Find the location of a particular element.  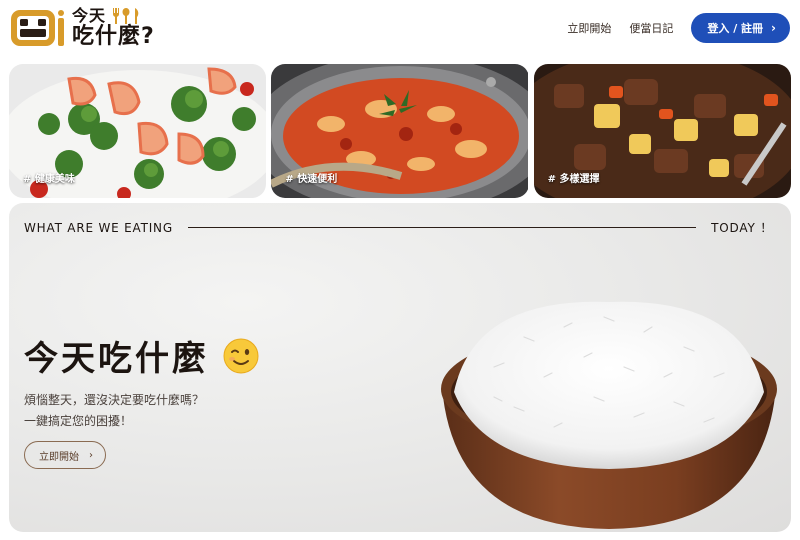

nav-diary: 便當日記 is located at coordinates (651, 28).